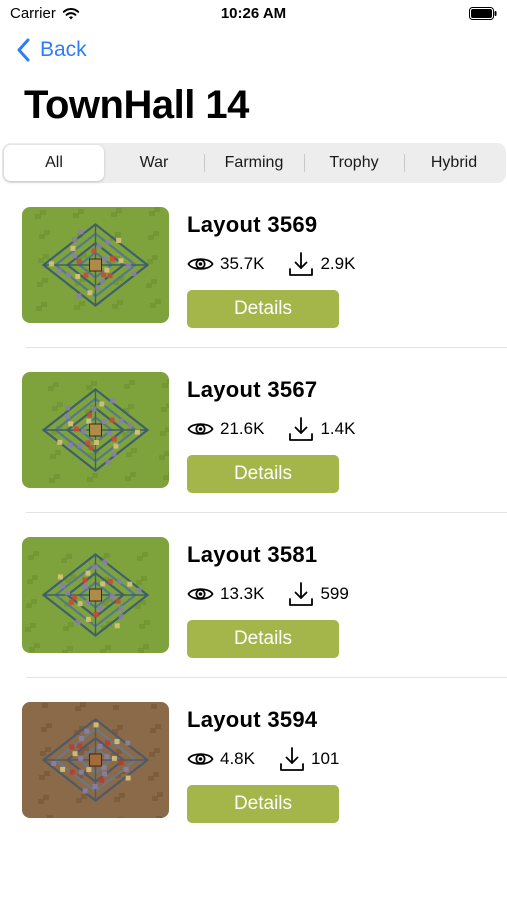 Image resolution: width=507 pixels, height=900 pixels. I want to click on layout-stats: 13.3K 599, so click(268, 594).